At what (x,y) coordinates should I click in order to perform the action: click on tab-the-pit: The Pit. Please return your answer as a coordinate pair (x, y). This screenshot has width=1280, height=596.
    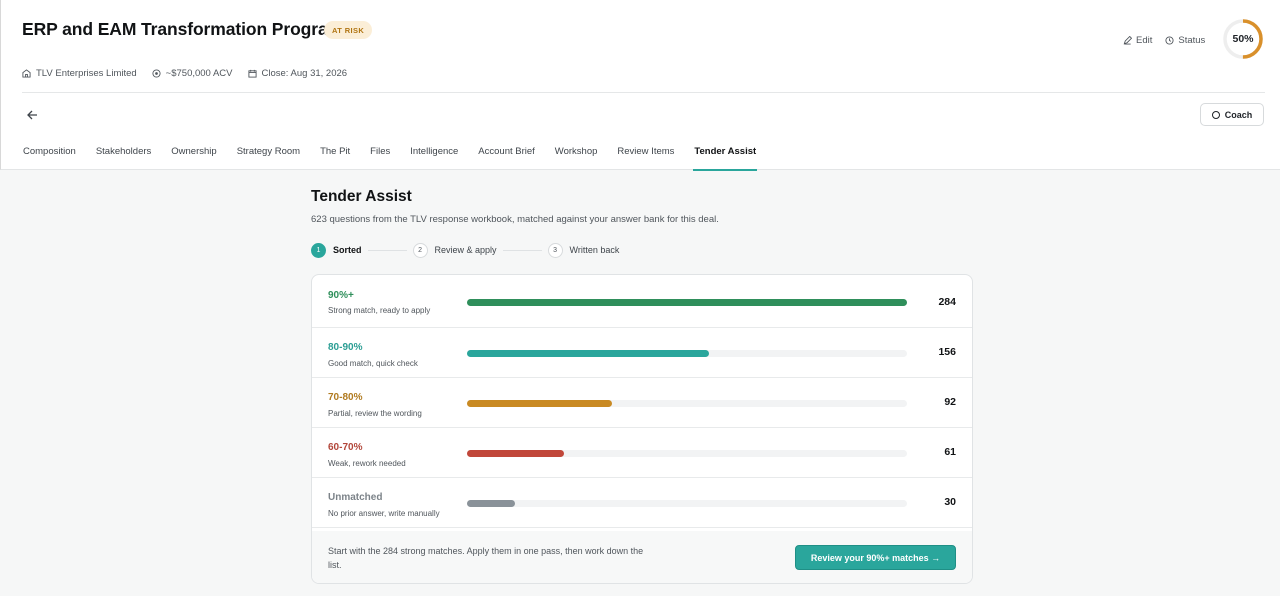
    Looking at the image, I should click on (335, 158).